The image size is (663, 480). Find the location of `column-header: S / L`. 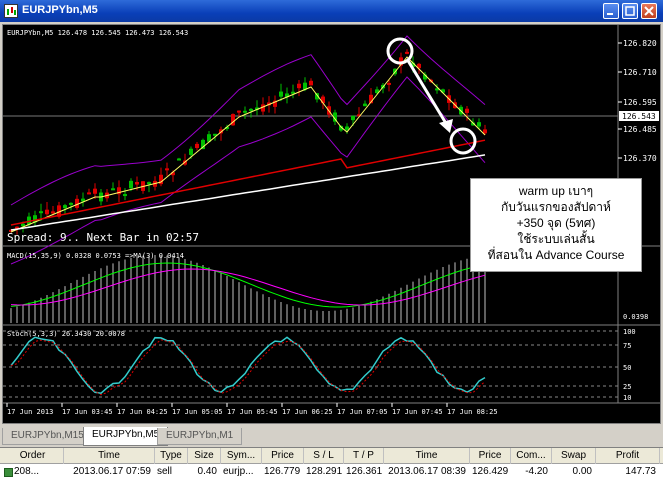

column-header: S / L is located at coordinates (324, 456).